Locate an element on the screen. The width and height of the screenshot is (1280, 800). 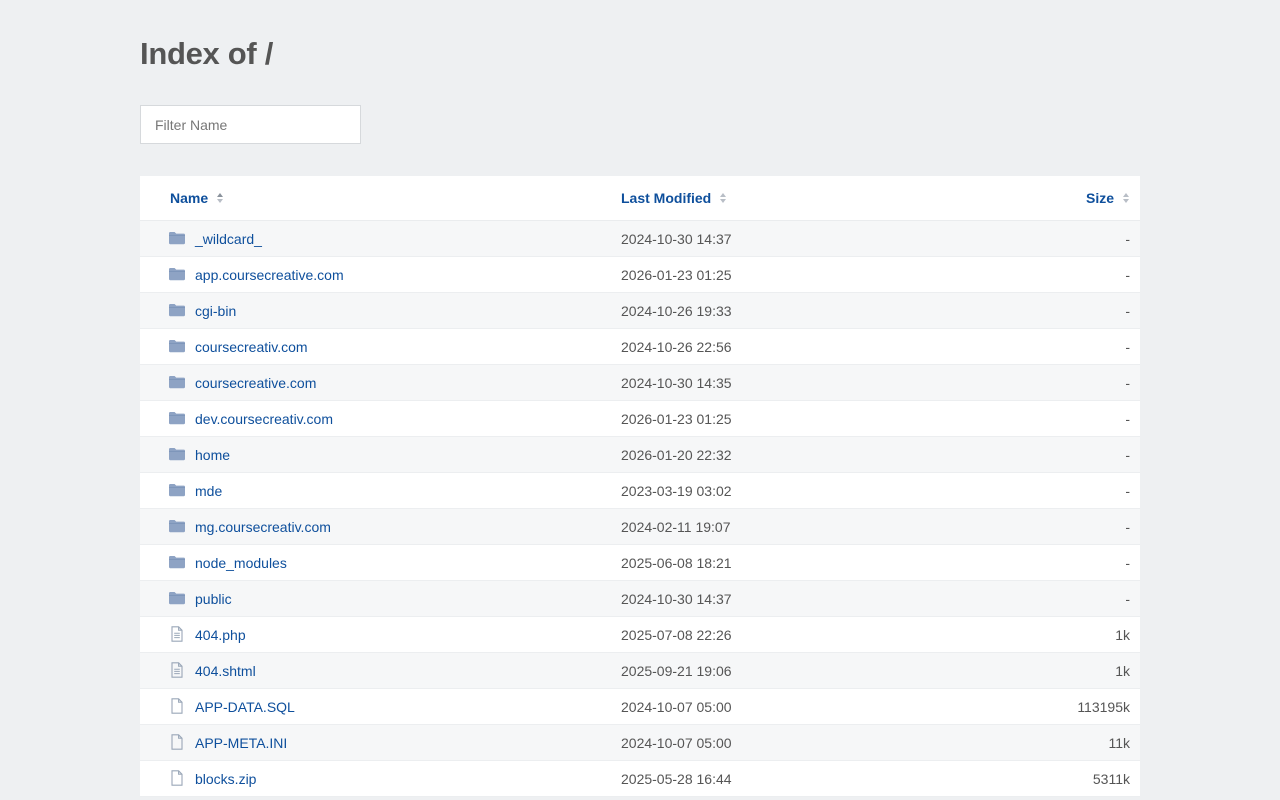
table-row: coursecreative.com 2024-10-30 14:35 - is located at coordinates (640, 383).